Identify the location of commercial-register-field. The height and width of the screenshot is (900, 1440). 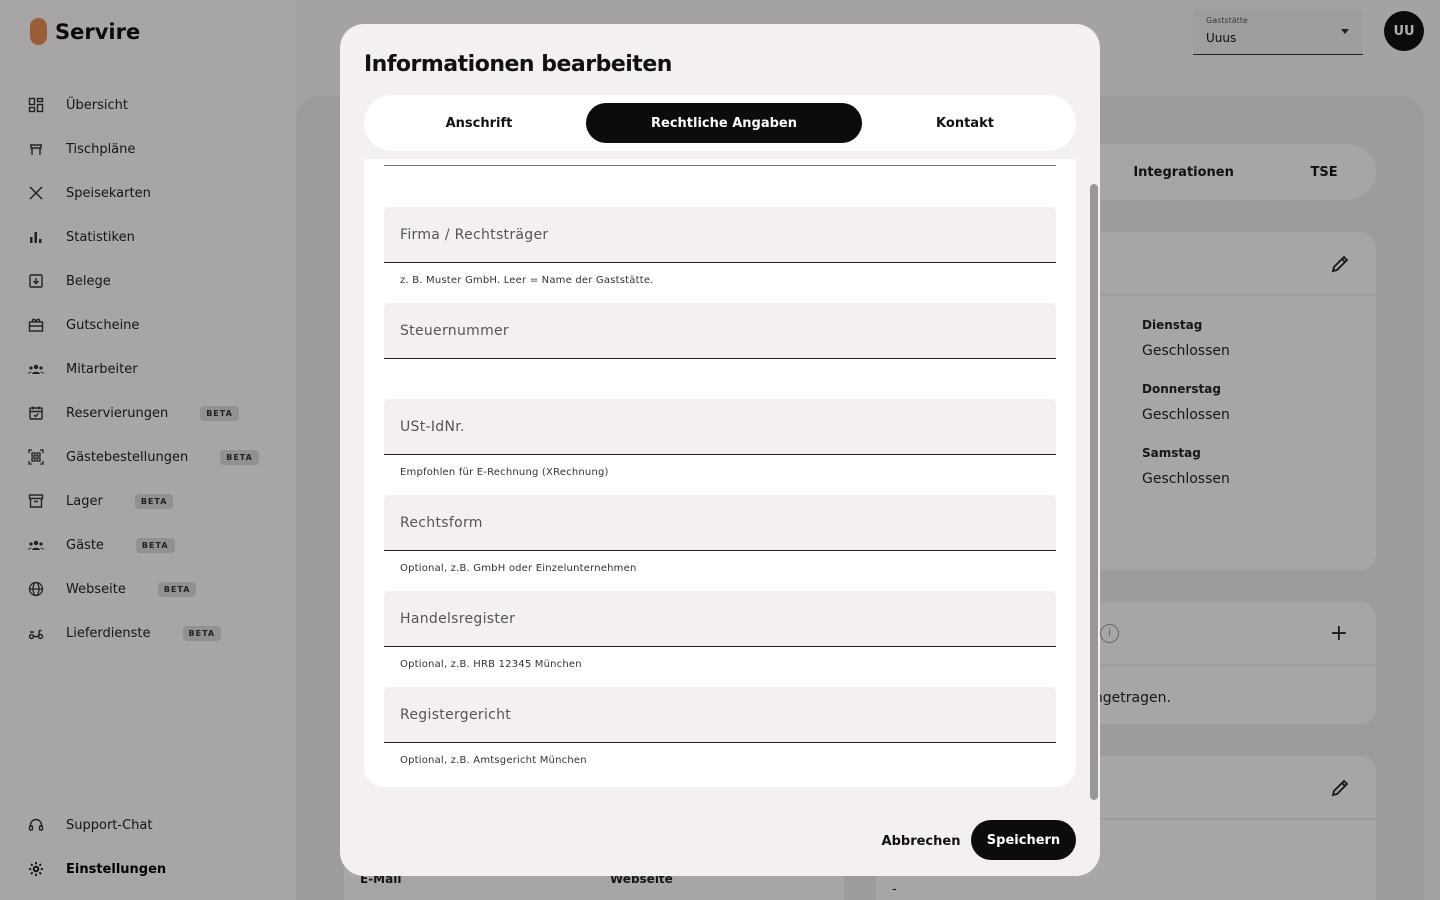
(720, 619).